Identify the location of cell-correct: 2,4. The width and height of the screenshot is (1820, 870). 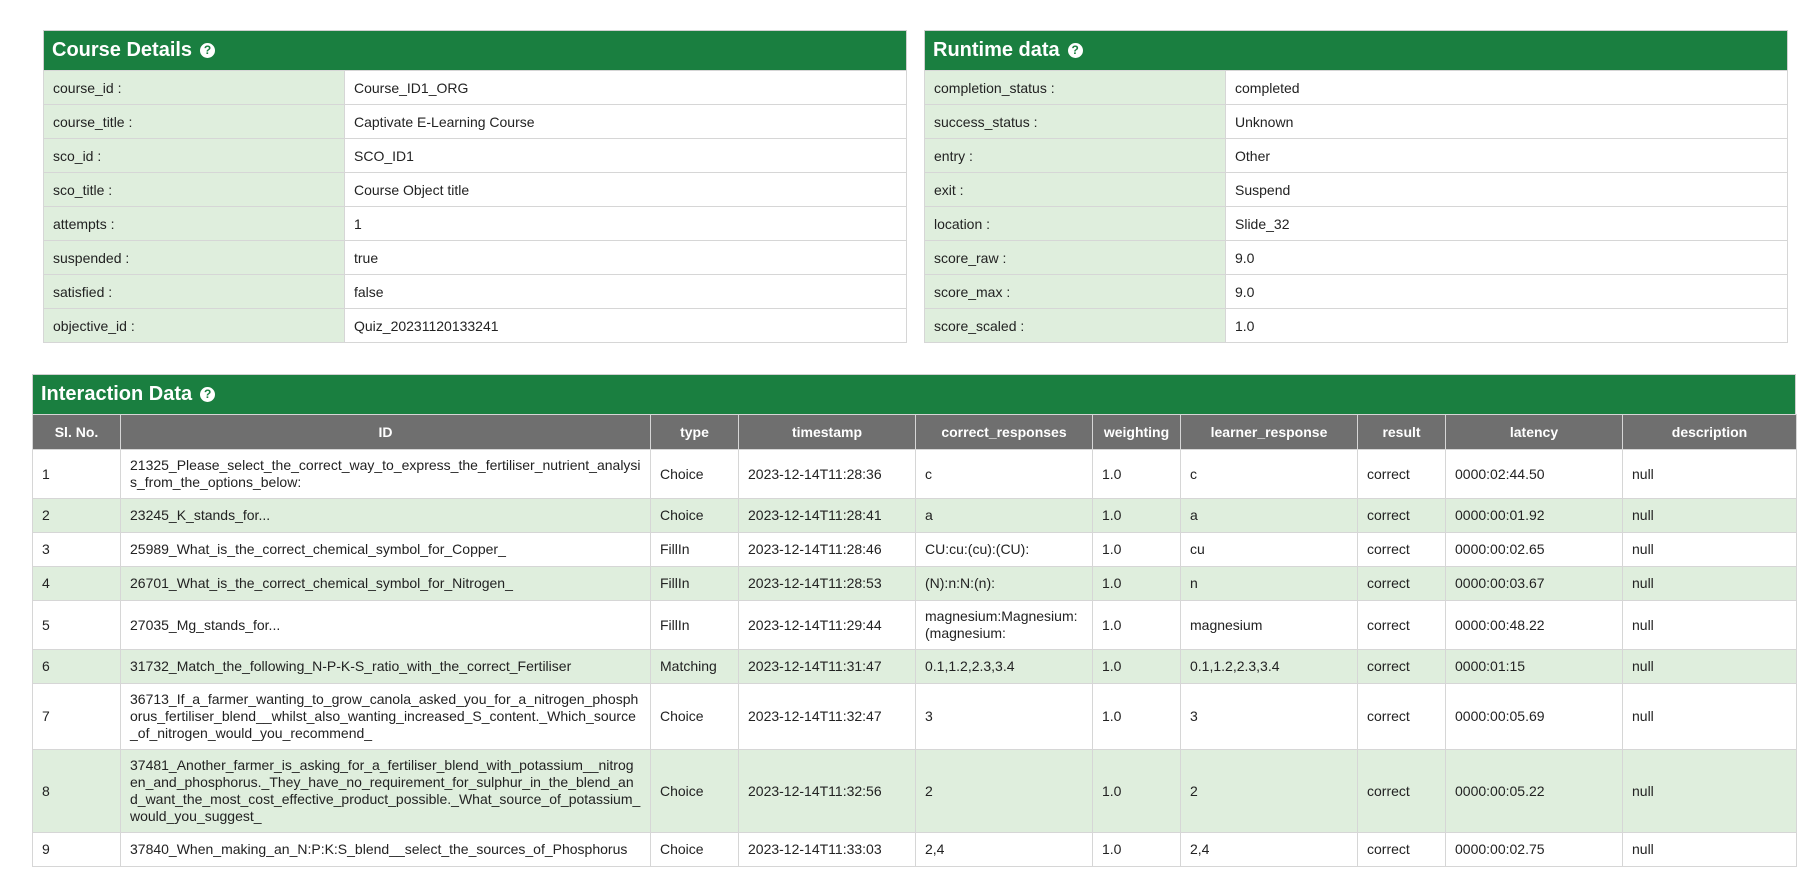
(1004, 849).